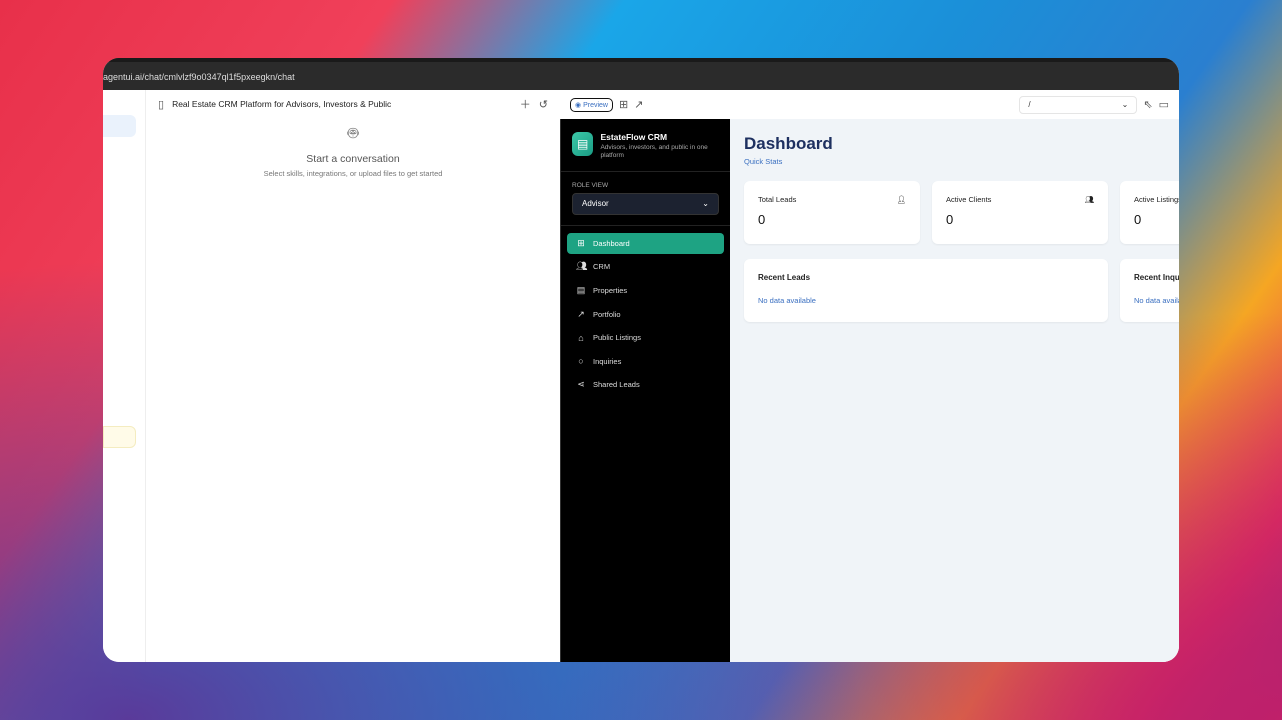  What do you see at coordinates (610, 291) in the screenshot?
I see `sidebar-item-label: Properties` at bounding box center [610, 291].